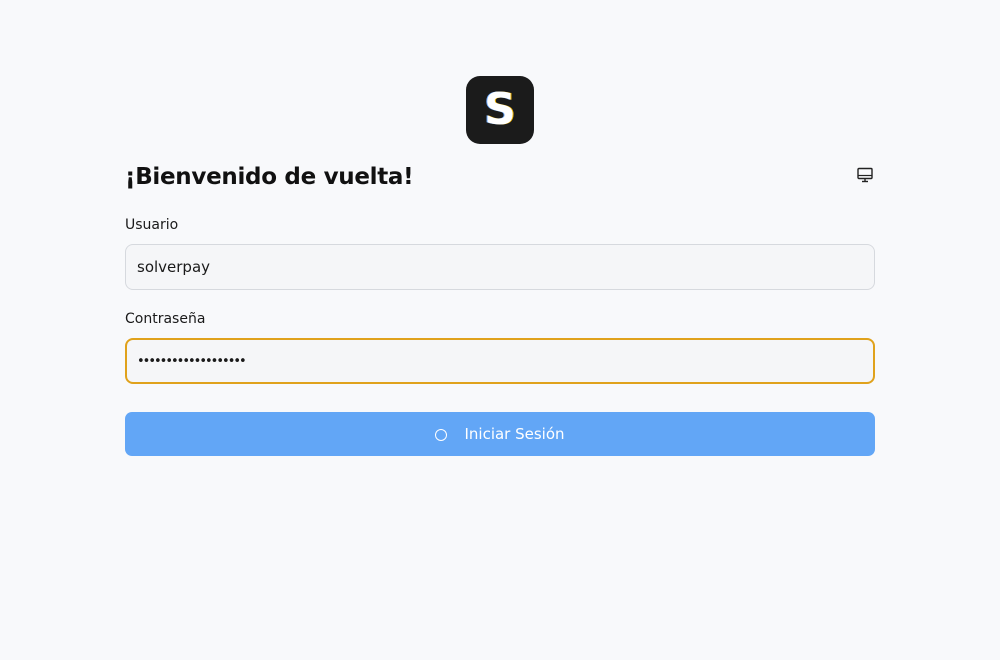  What do you see at coordinates (165, 319) in the screenshot?
I see `password-label: Contraseña` at bounding box center [165, 319].